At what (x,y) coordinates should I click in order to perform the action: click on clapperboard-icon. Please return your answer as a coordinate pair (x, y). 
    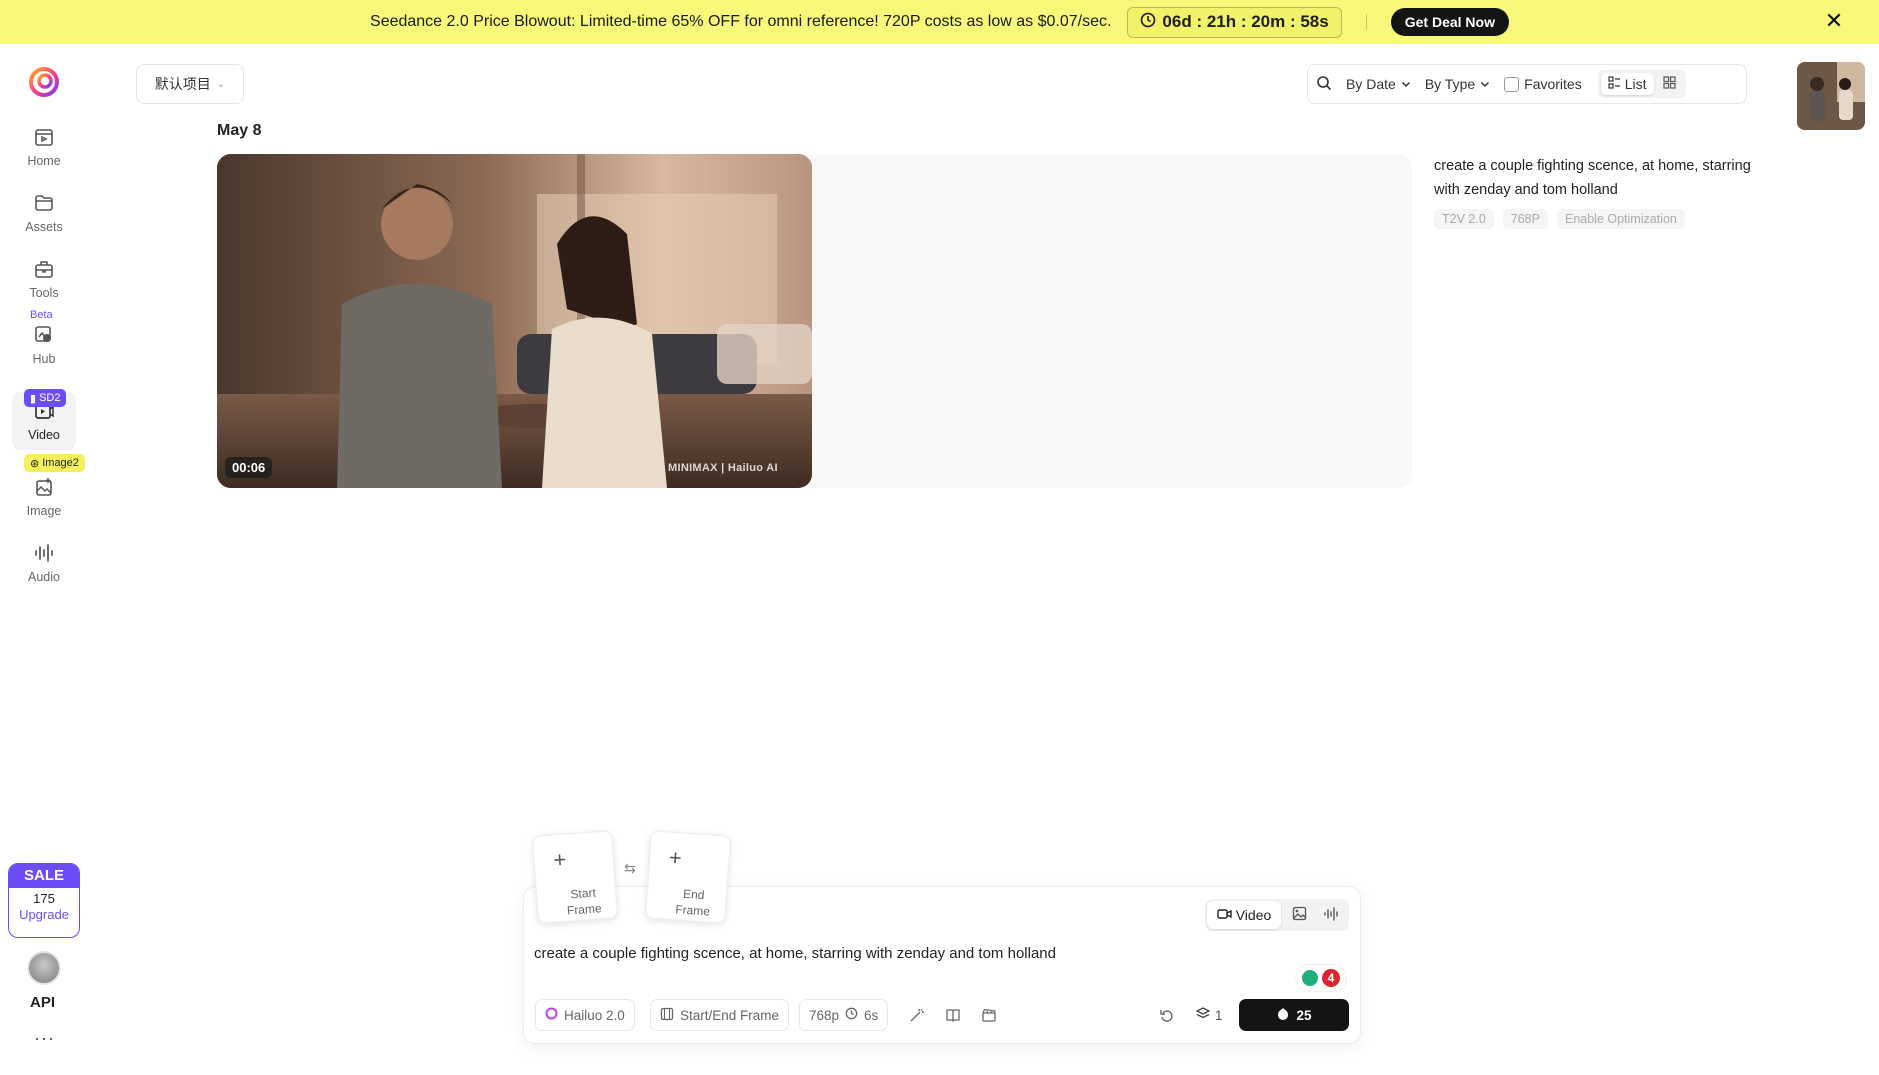
    Looking at the image, I should click on (989, 1015).